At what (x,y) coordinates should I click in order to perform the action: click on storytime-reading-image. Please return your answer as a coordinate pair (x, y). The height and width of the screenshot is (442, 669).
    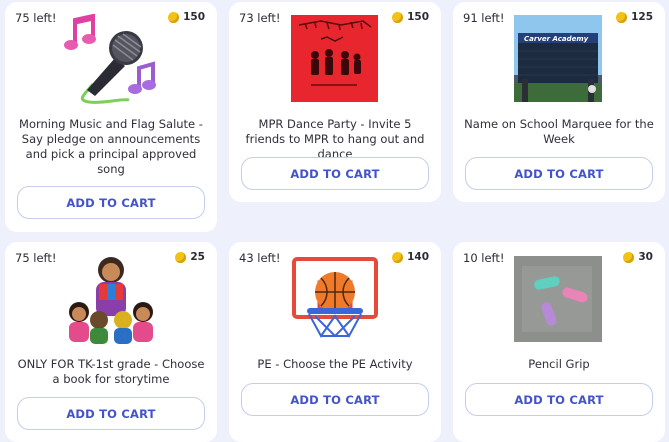
    Looking at the image, I should click on (111, 300).